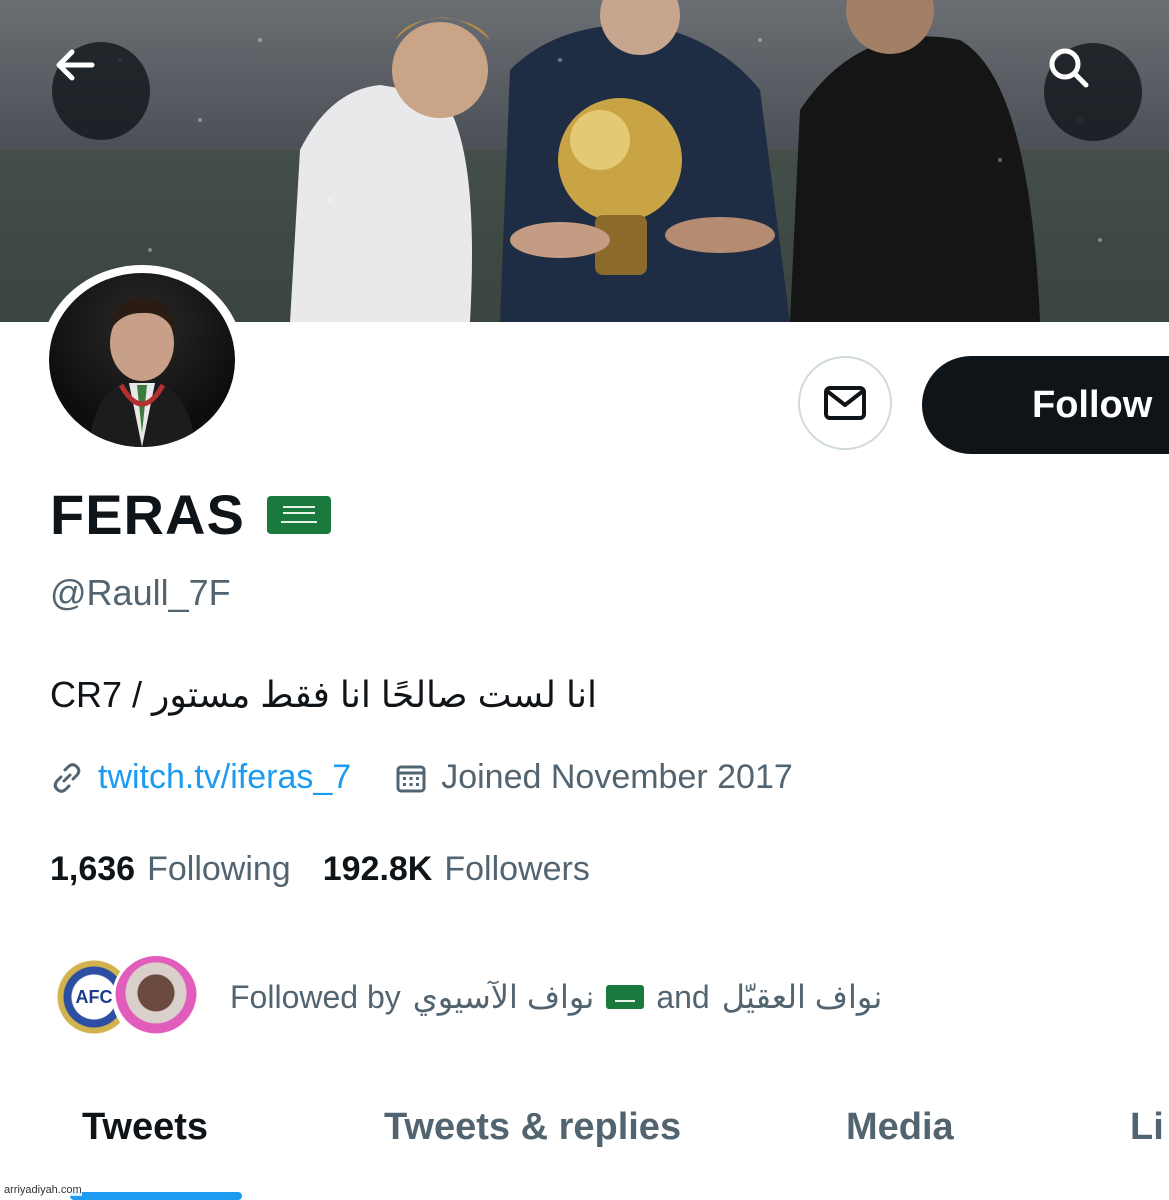 The image size is (1169, 1200). What do you see at coordinates (147, 514) in the screenshot?
I see `display-name: FERAS` at bounding box center [147, 514].